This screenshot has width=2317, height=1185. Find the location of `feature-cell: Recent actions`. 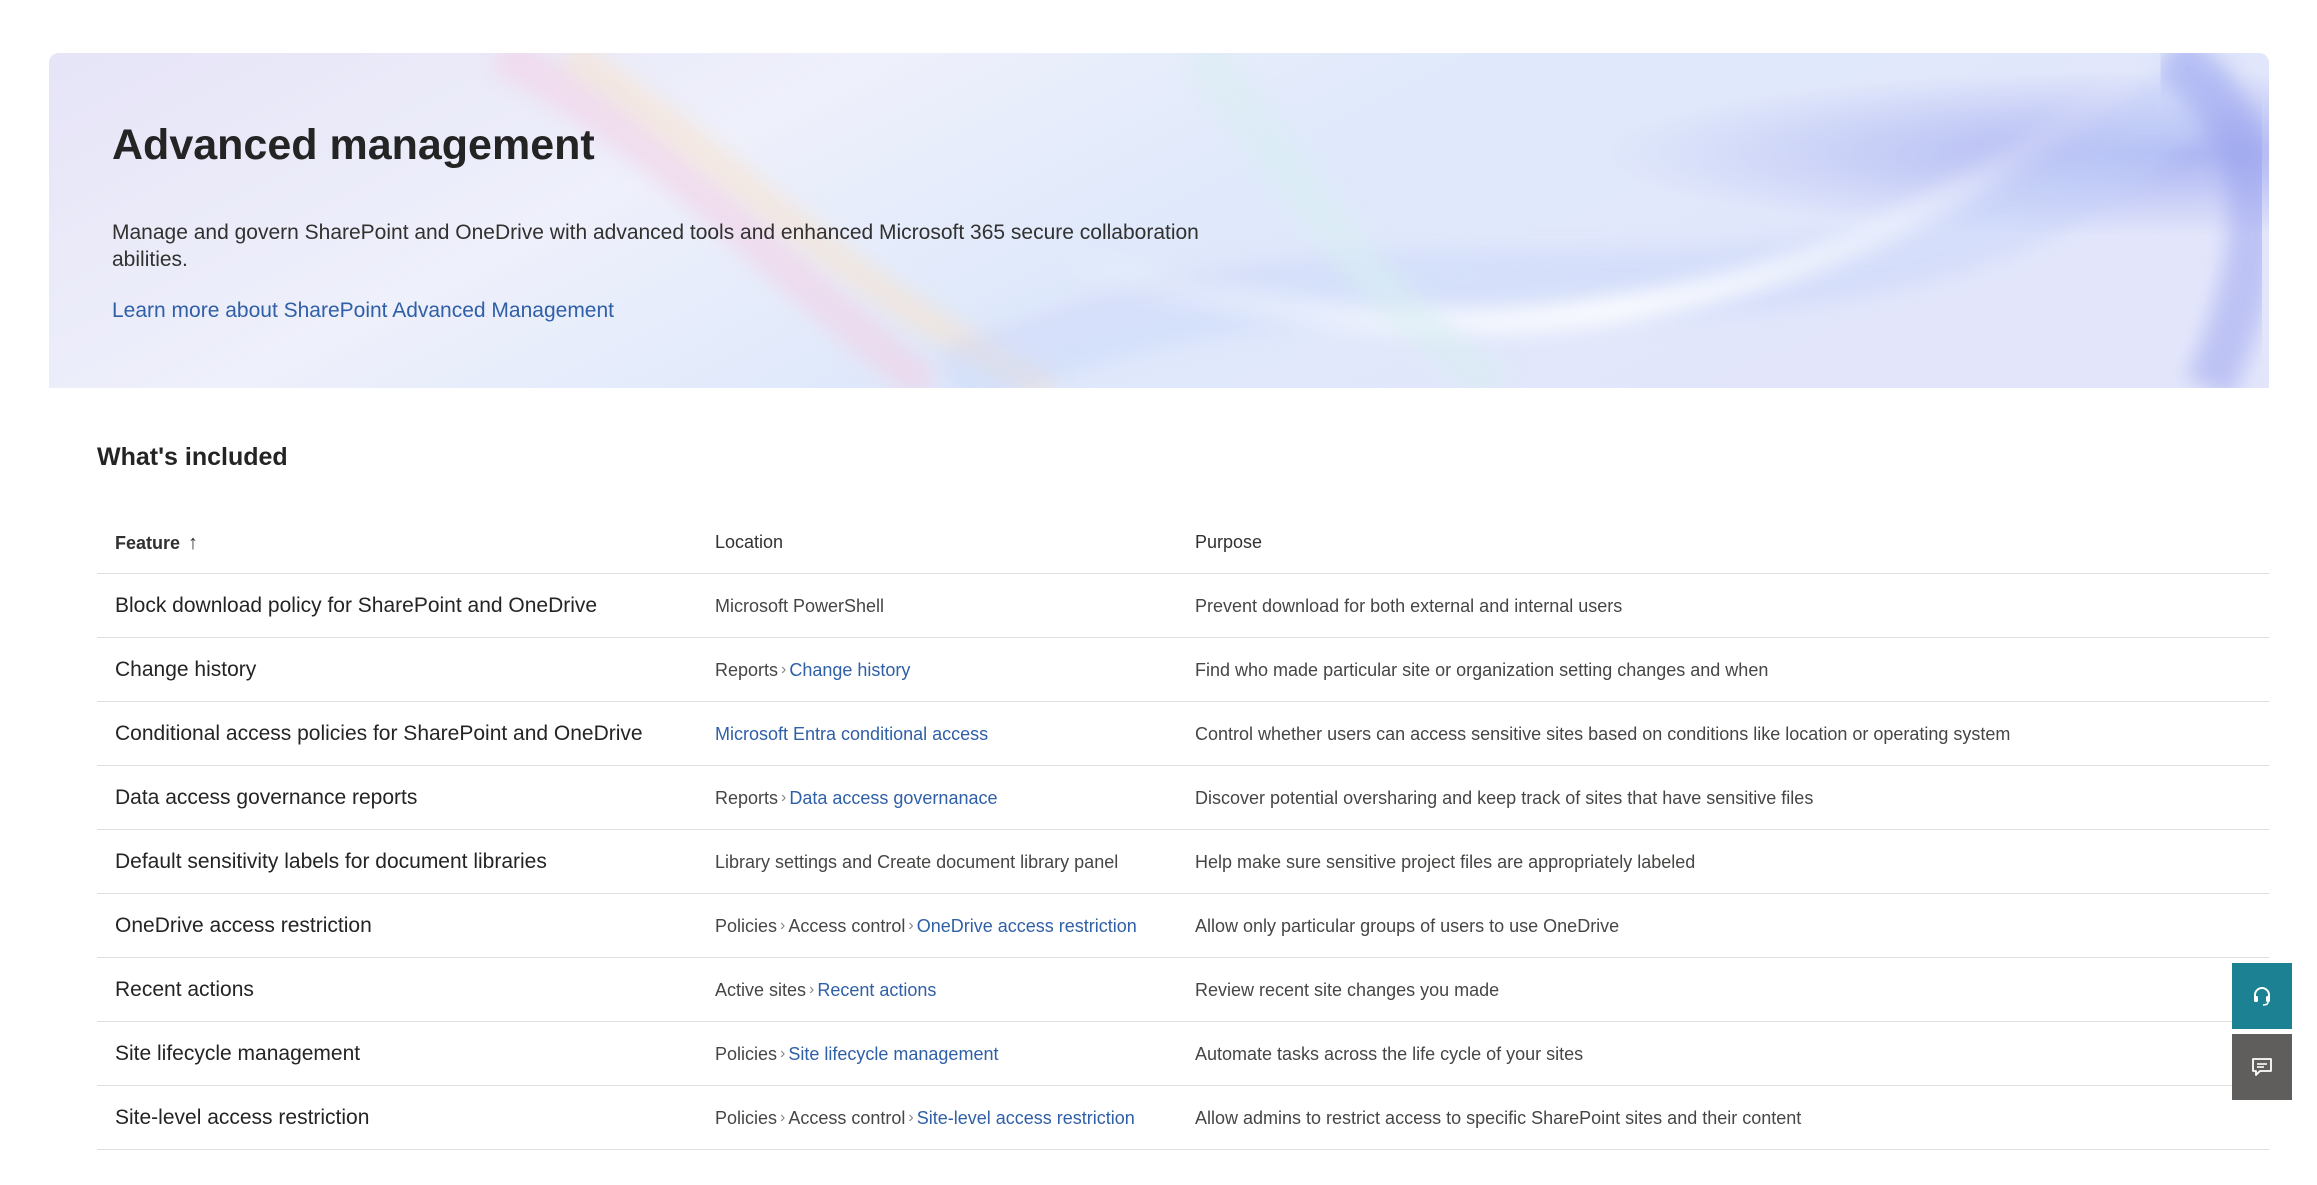

feature-cell: Recent actions is located at coordinates (184, 989).